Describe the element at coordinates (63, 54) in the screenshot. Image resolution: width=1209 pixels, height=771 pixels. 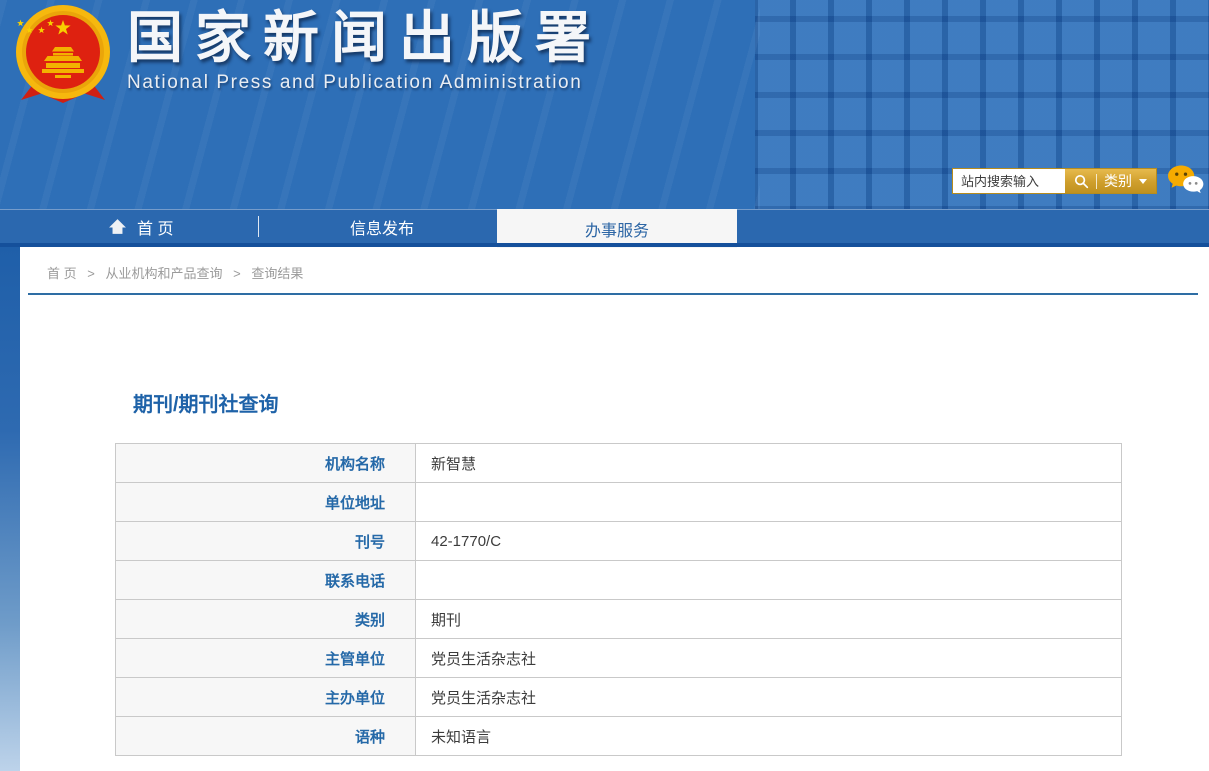
I see `national-emblem-logo` at that location.